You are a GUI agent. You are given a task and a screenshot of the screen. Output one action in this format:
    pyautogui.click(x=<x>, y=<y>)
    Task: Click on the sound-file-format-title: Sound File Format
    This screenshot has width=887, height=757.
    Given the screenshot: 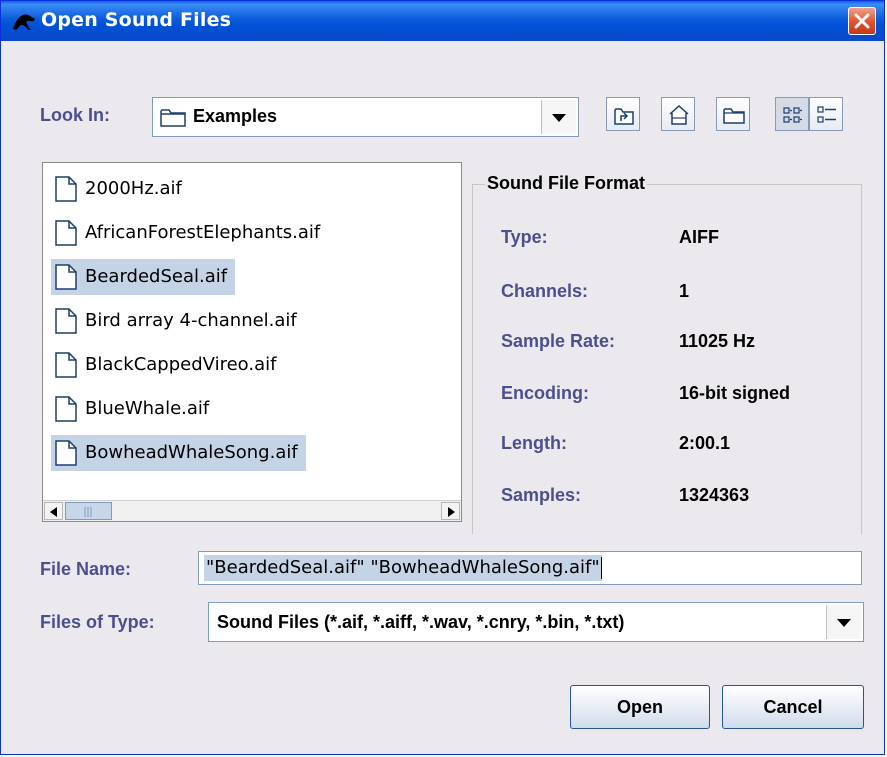 What is the action you would take?
    pyautogui.click(x=566, y=183)
    